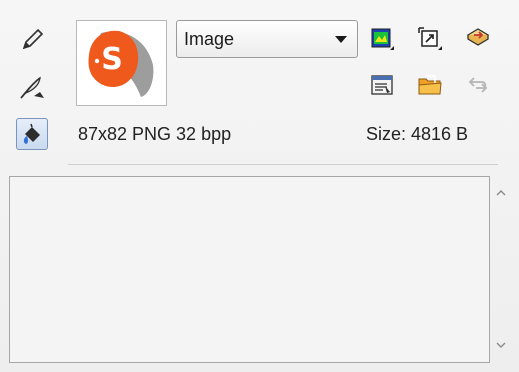 This screenshot has width=519, height=372. I want to click on sketchup-logo-icon: S, so click(120, 63).